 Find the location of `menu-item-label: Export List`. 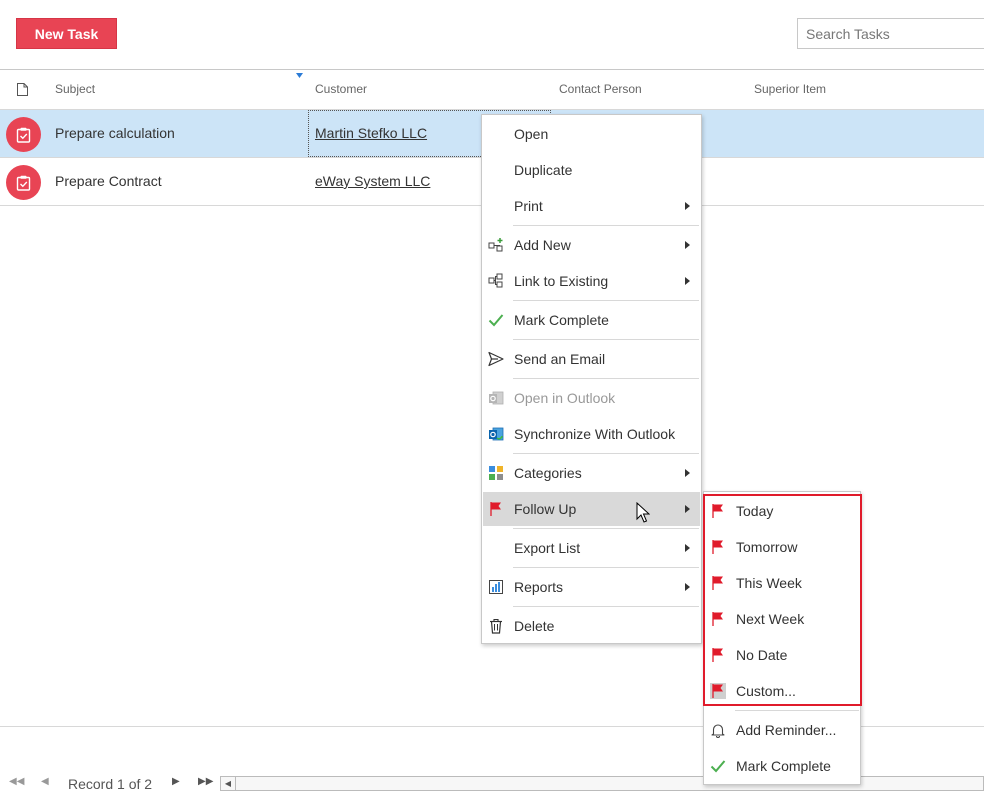

menu-item-label: Export List is located at coordinates (547, 548).